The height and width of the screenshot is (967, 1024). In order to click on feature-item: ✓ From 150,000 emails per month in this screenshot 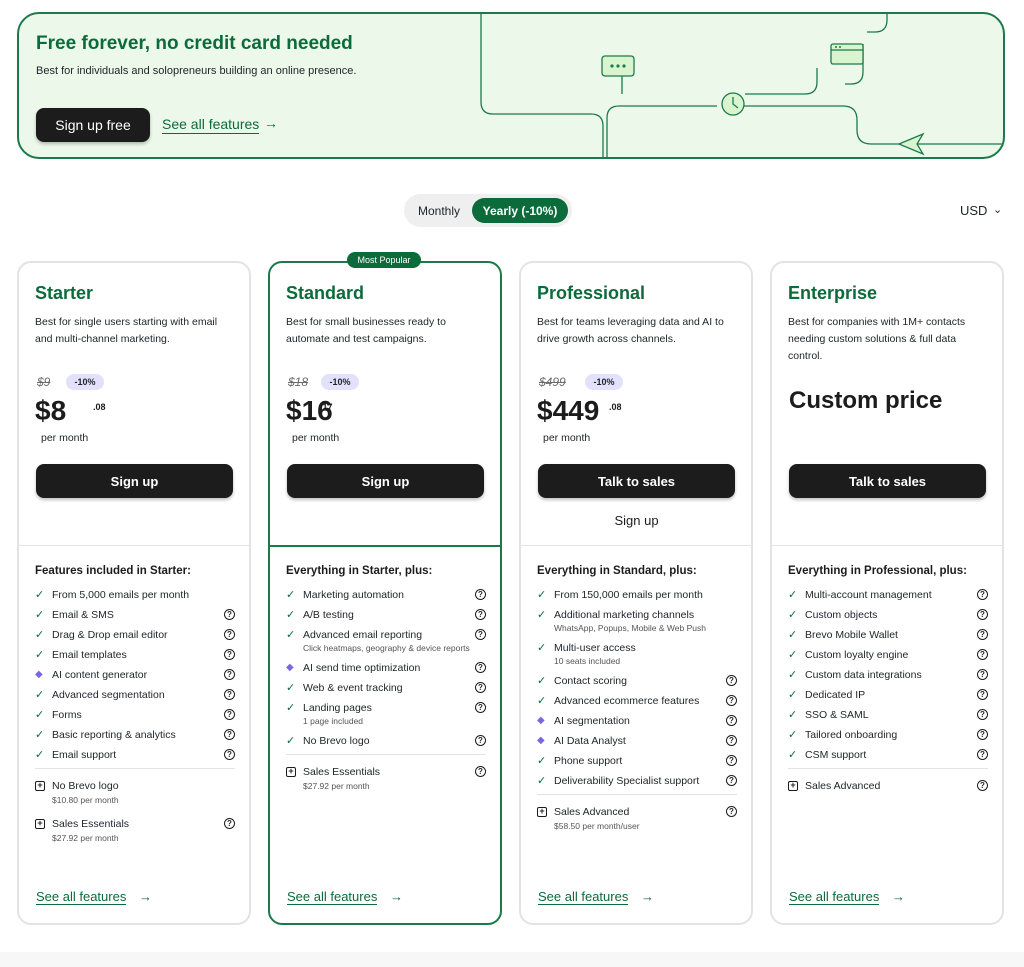, I will do `click(637, 595)`.